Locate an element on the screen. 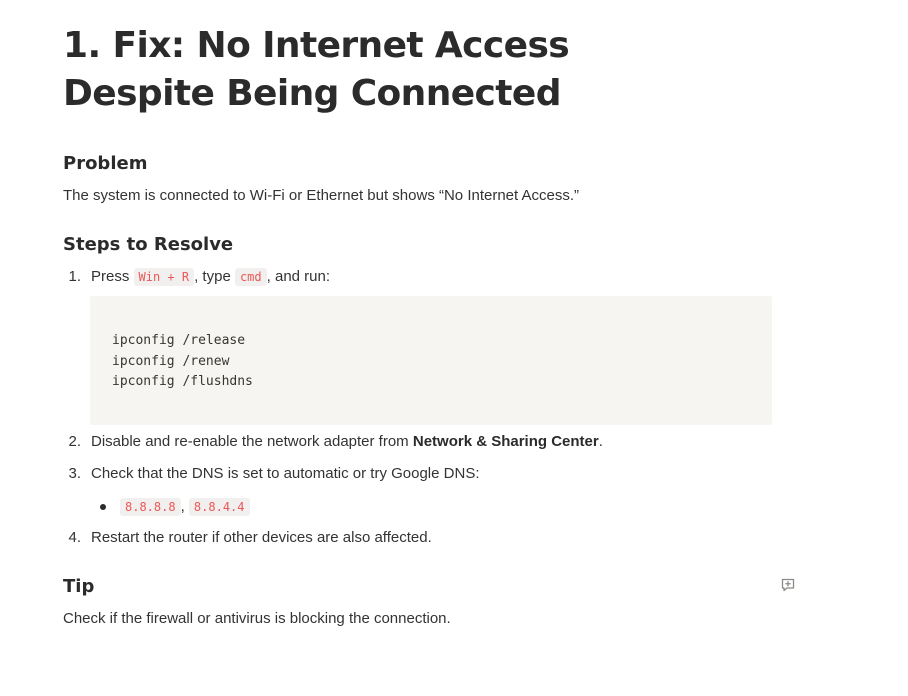 The height and width of the screenshot is (696, 908). steps-heading: Steps to Resolve is located at coordinates (148, 244).